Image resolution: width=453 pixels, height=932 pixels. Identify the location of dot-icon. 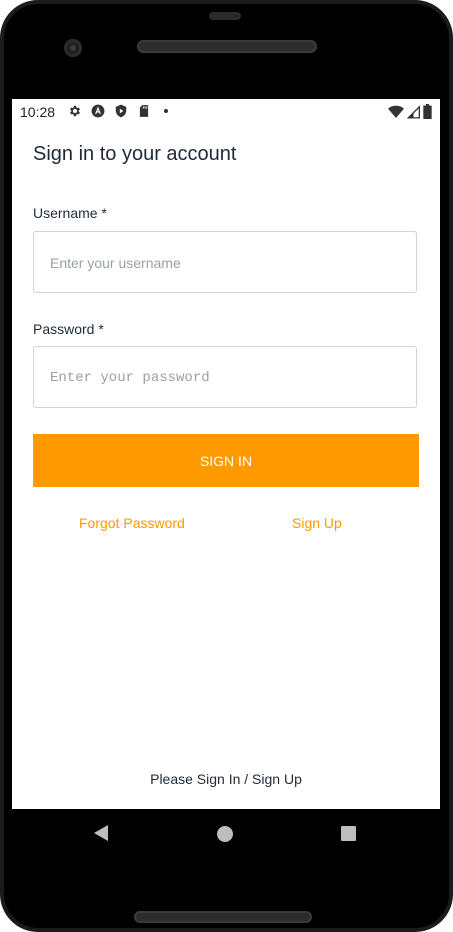
(166, 111).